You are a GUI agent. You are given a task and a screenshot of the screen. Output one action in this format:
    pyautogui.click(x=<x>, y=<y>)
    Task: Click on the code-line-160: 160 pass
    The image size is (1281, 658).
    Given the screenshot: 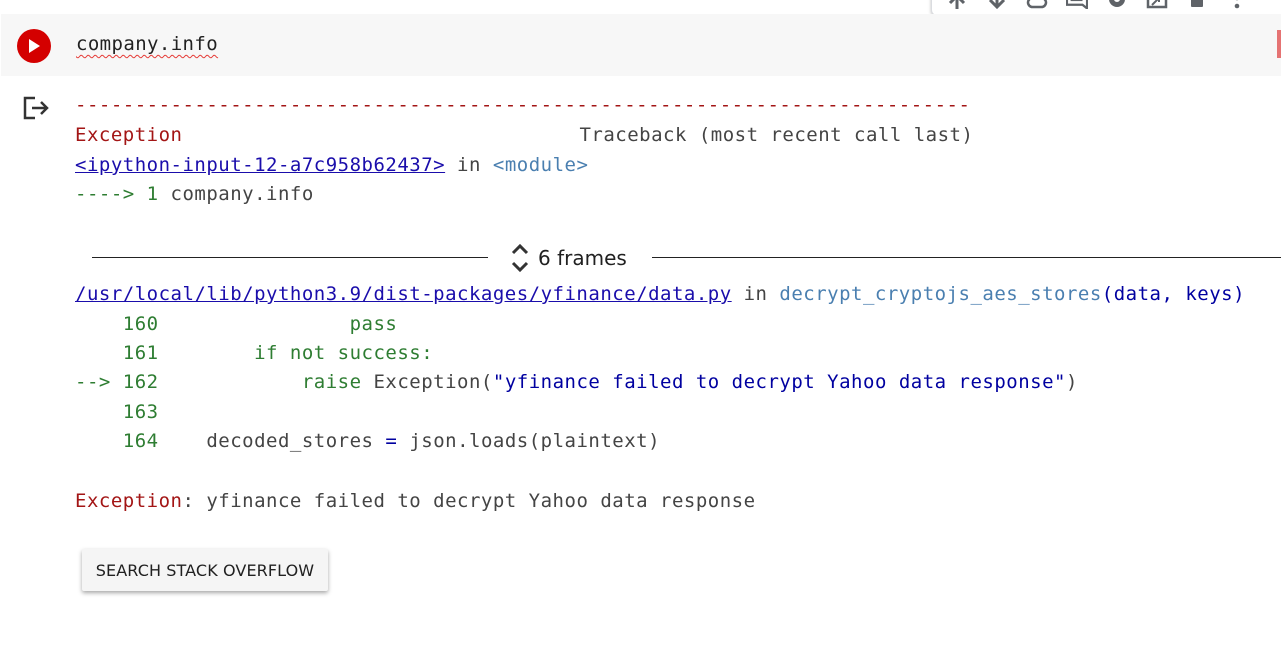 What is the action you would take?
    pyautogui.click(x=236, y=324)
    